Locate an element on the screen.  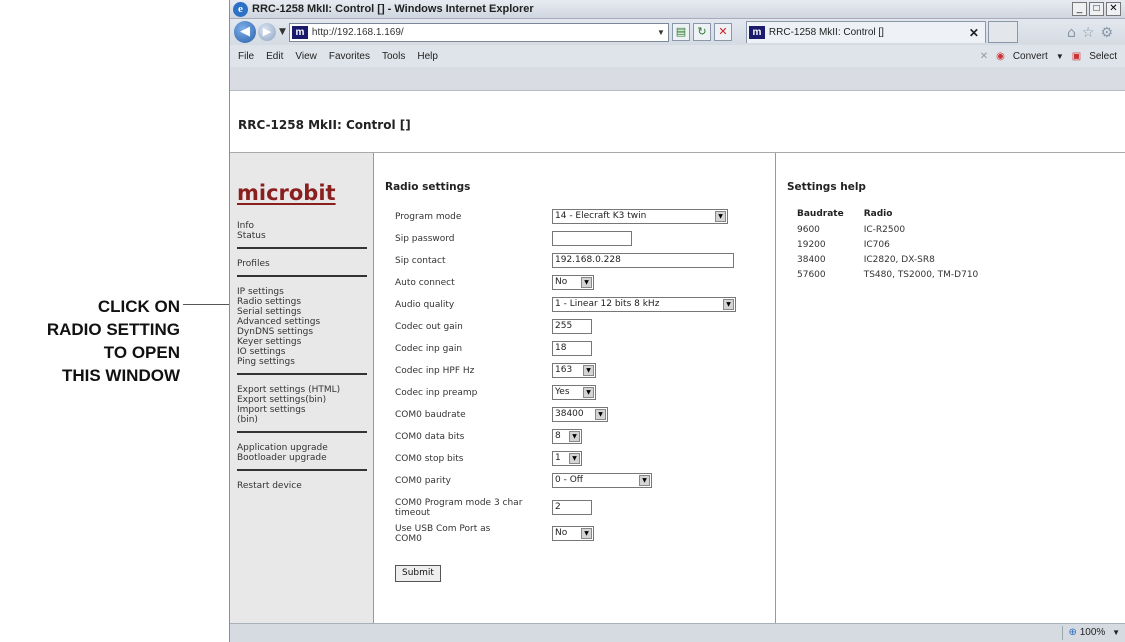
nav-link-ping-settings: Ping settings is located at coordinates (305, 362).